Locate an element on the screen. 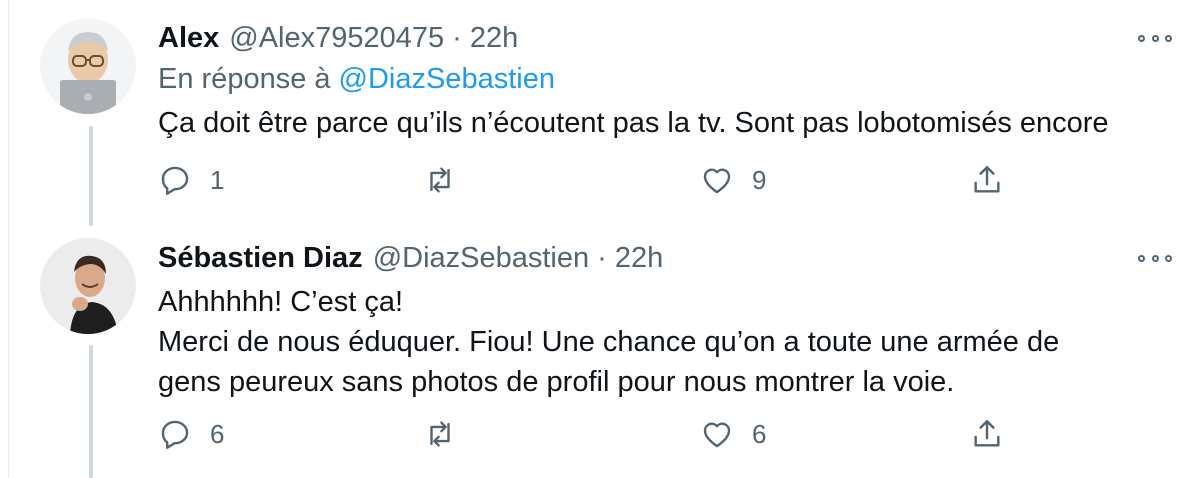 The height and width of the screenshot is (478, 1202). reply-count: 1 is located at coordinates (217, 179).